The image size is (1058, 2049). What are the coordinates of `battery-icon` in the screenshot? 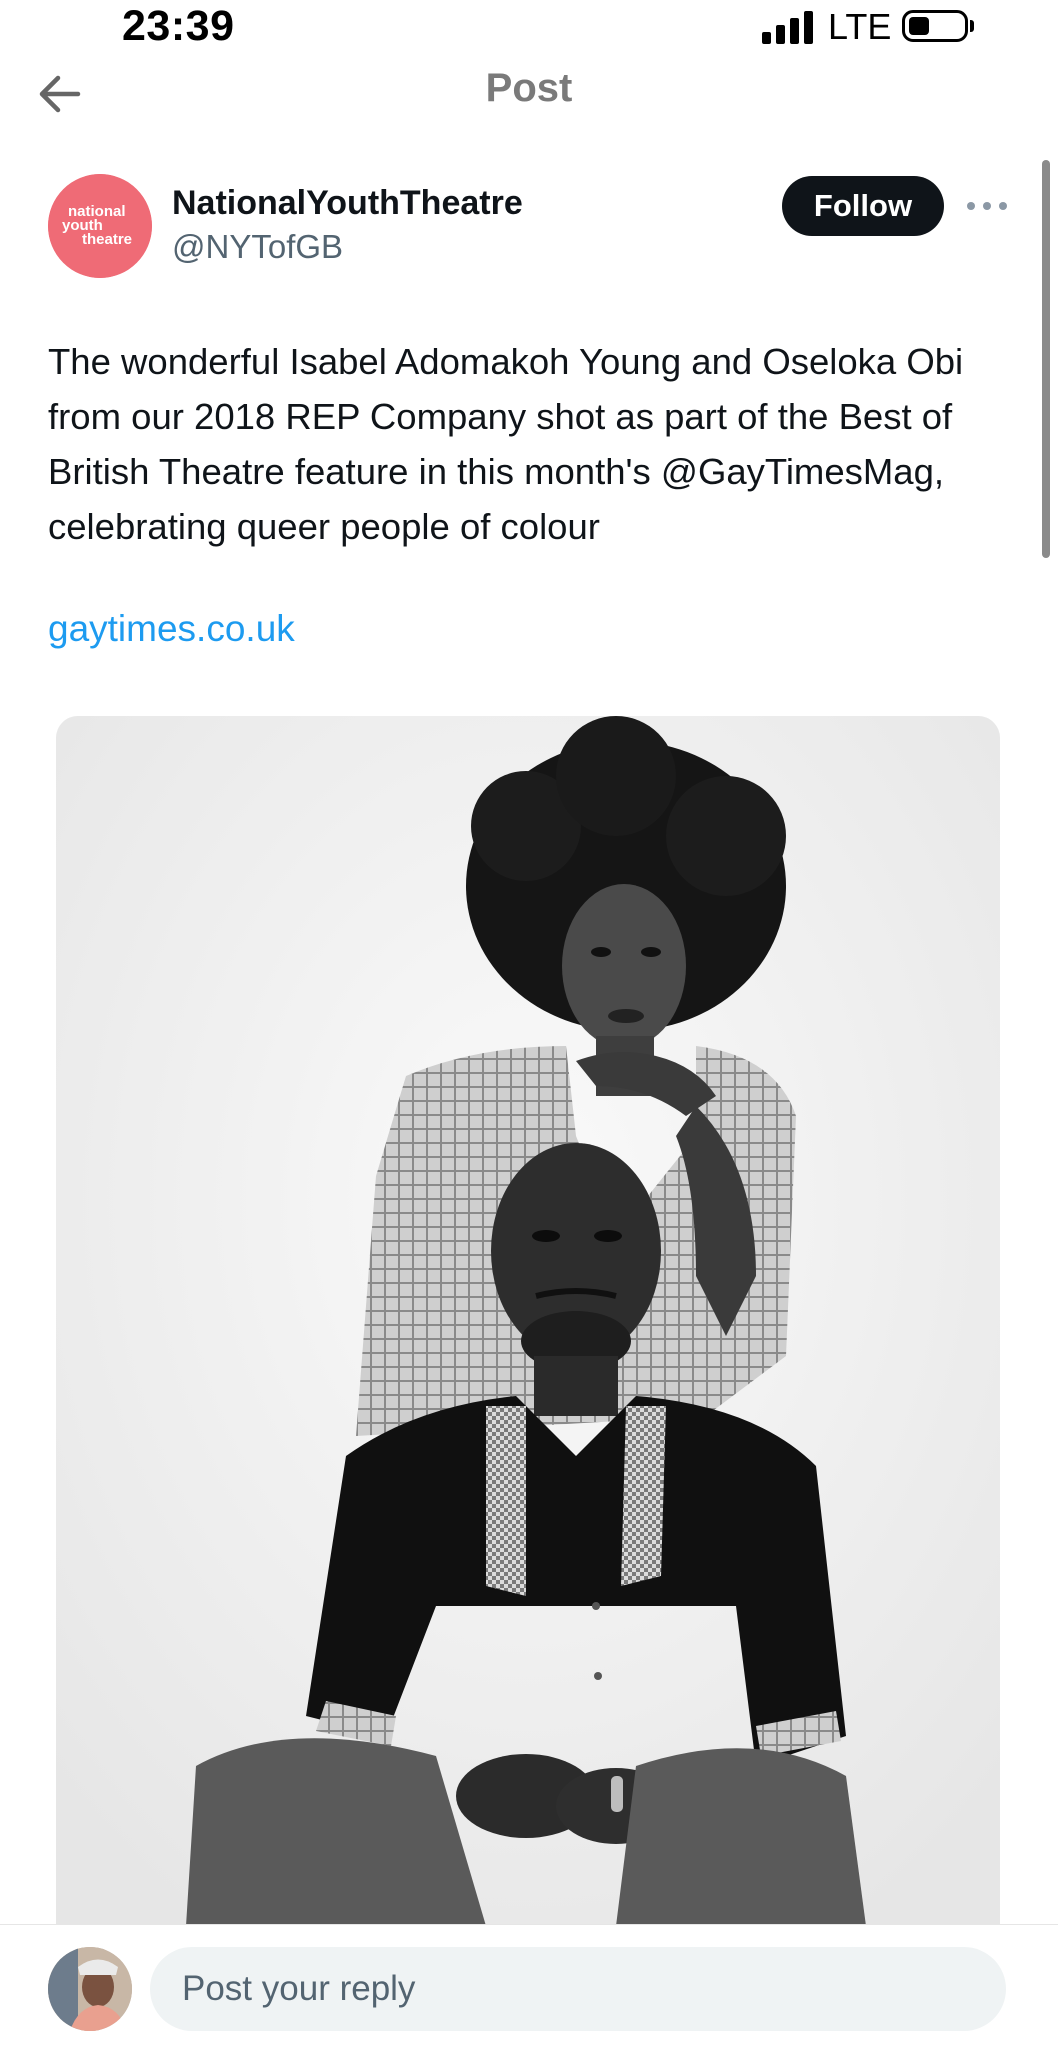 It's located at (935, 26).